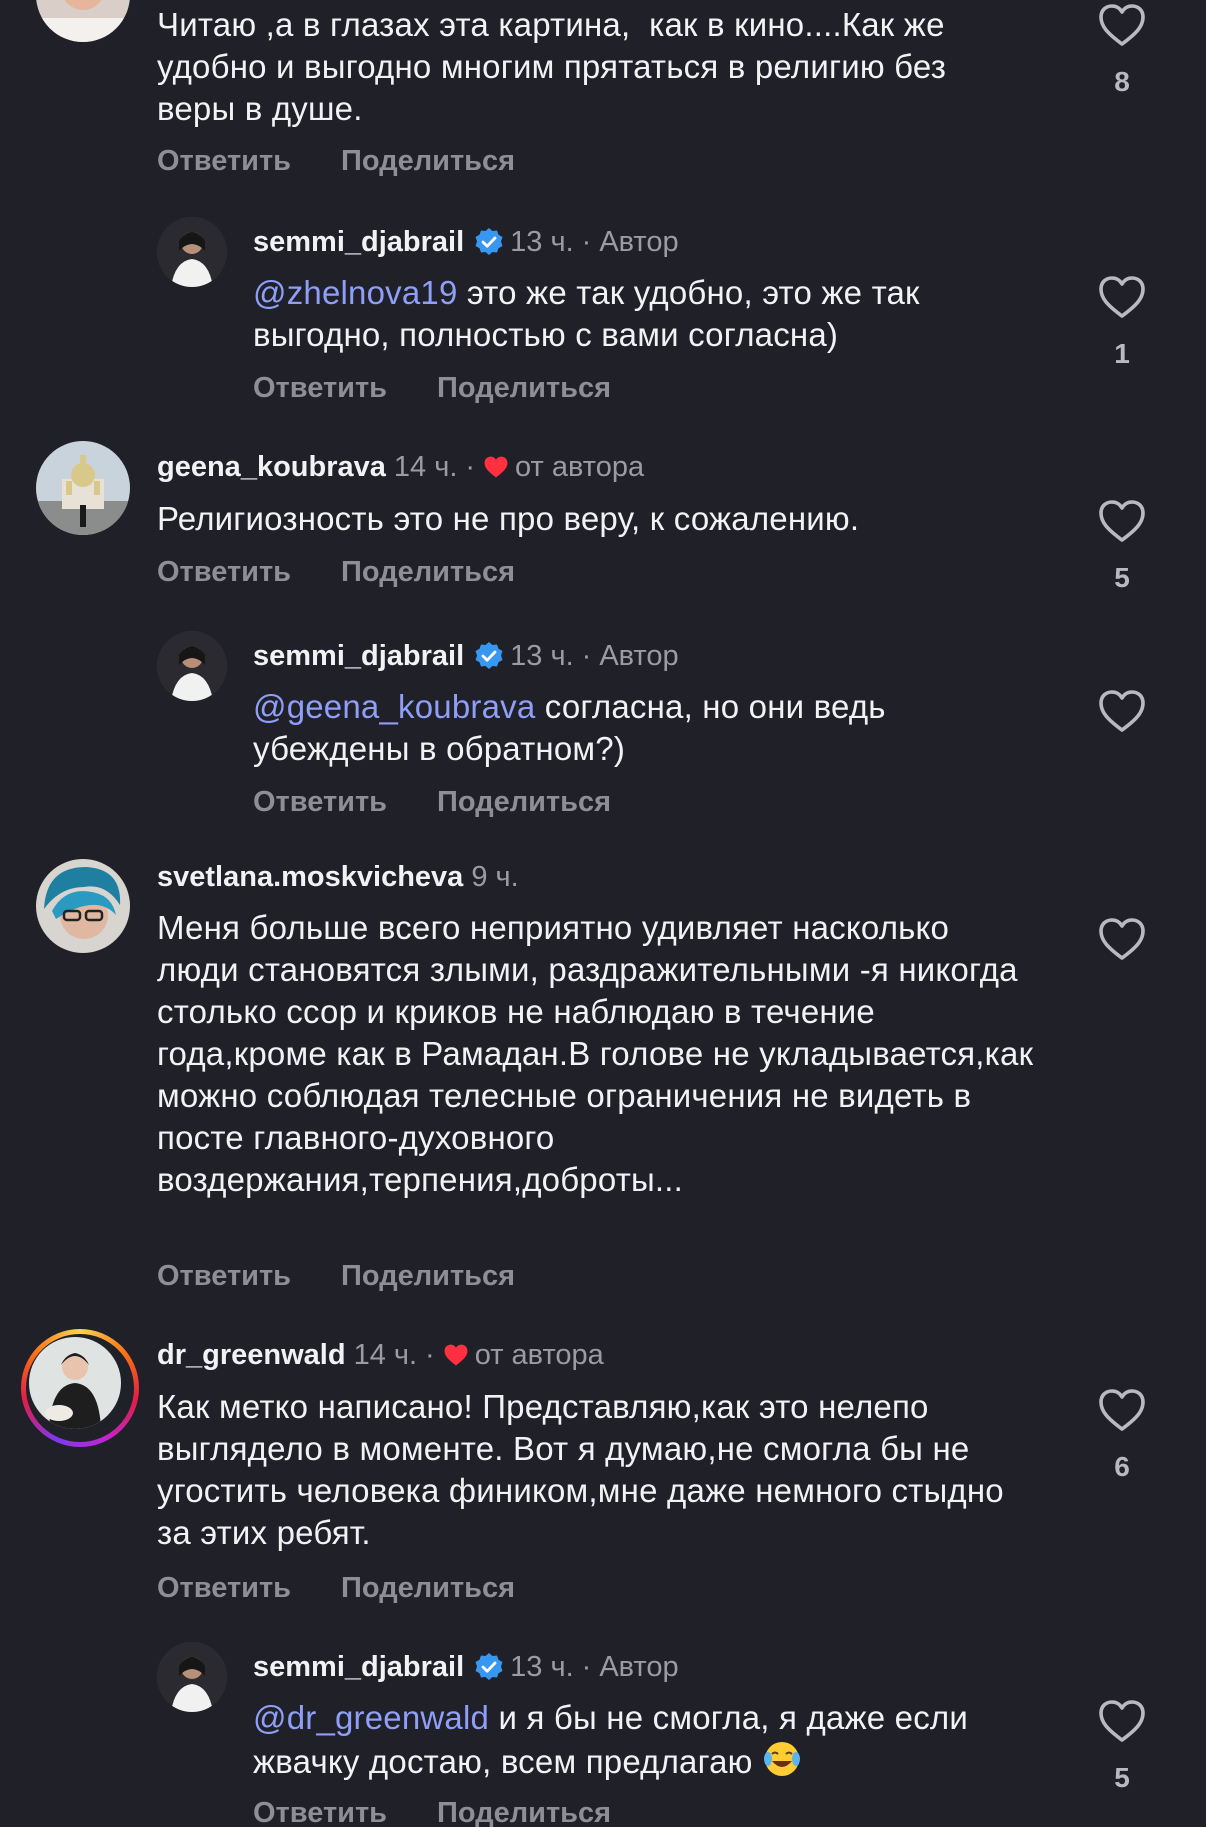 Image resolution: width=1206 pixels, height=1827 pixels. I want to click on mention-link: @zhelnova19, so click(355, 292).